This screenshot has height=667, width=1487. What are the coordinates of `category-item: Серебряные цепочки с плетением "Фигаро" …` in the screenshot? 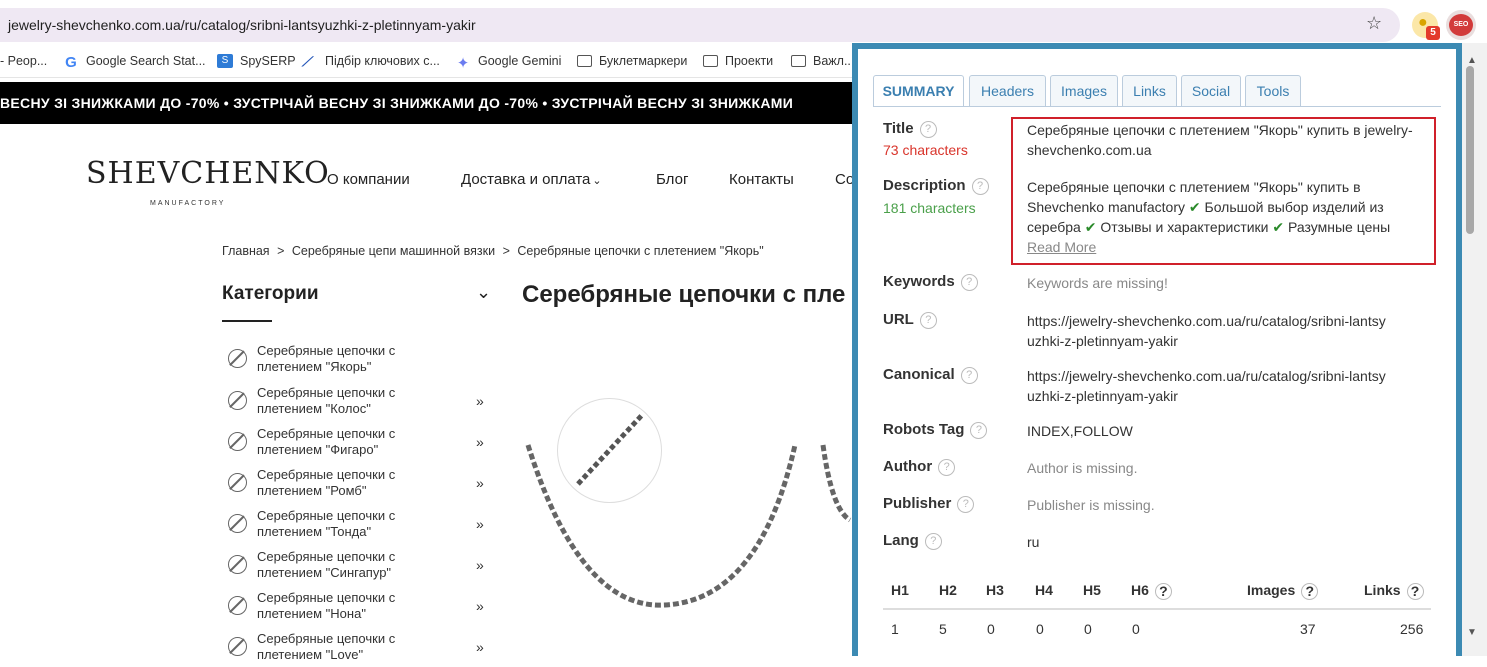 It's located at (363, 444).